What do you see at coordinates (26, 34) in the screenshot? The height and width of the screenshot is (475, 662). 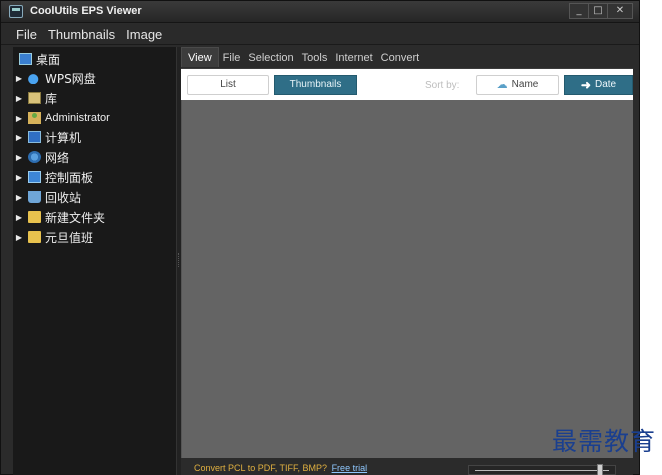 I see `menu-file: File` at bounding box center [26, 34].